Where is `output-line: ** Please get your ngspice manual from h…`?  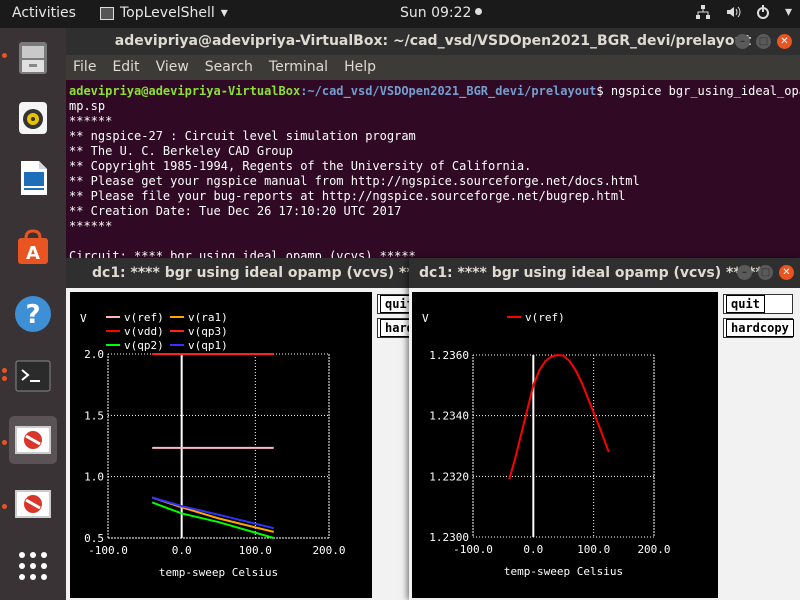
output-line: ** Please get your ngspice manual from h… is located at coordinates (354, 181).